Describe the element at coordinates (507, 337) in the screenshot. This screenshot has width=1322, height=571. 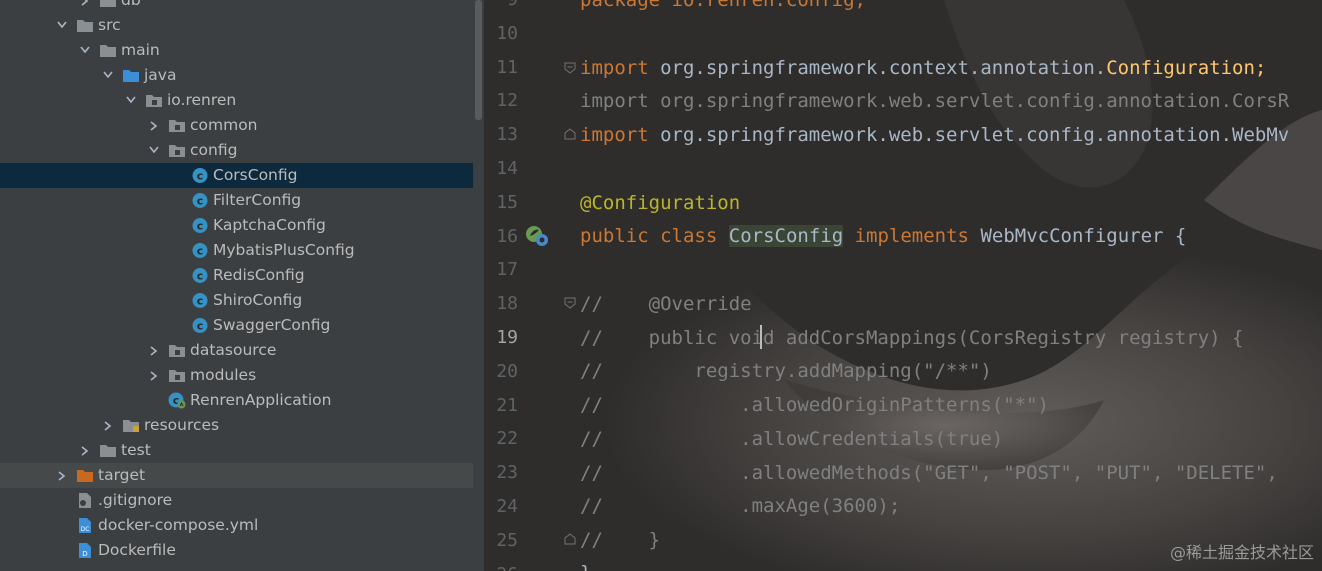
I see `line-number: 19` at that location.